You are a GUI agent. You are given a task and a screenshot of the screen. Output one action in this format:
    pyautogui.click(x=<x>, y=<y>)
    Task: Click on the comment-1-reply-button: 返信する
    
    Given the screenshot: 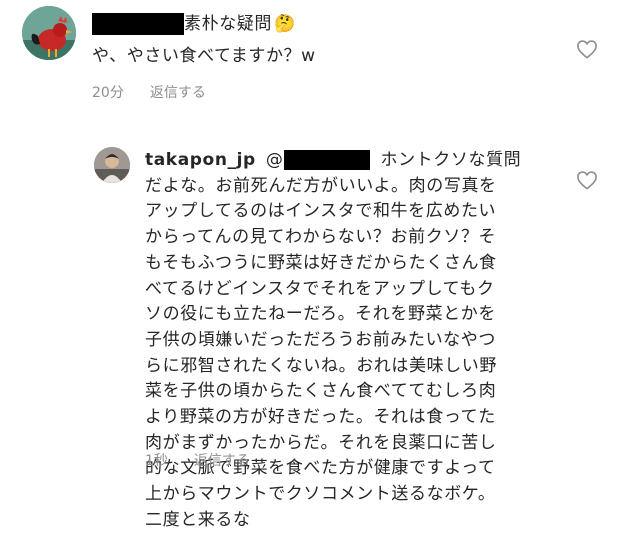 What is the action you would take?
    pyautogui.click(x=178, y=93)
    